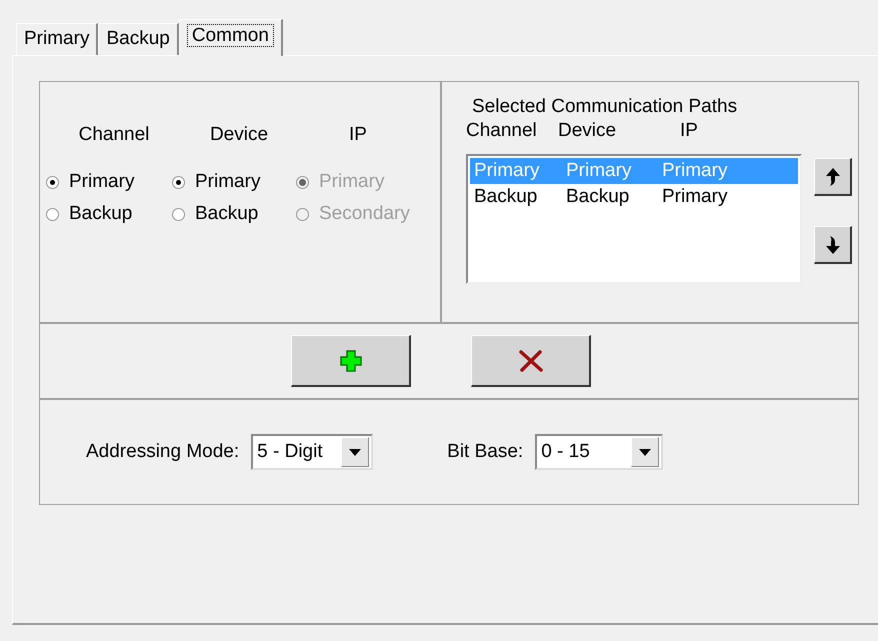 This screenshot has height=641, width=878. I want to click on tab: Common, so click(230, 37).